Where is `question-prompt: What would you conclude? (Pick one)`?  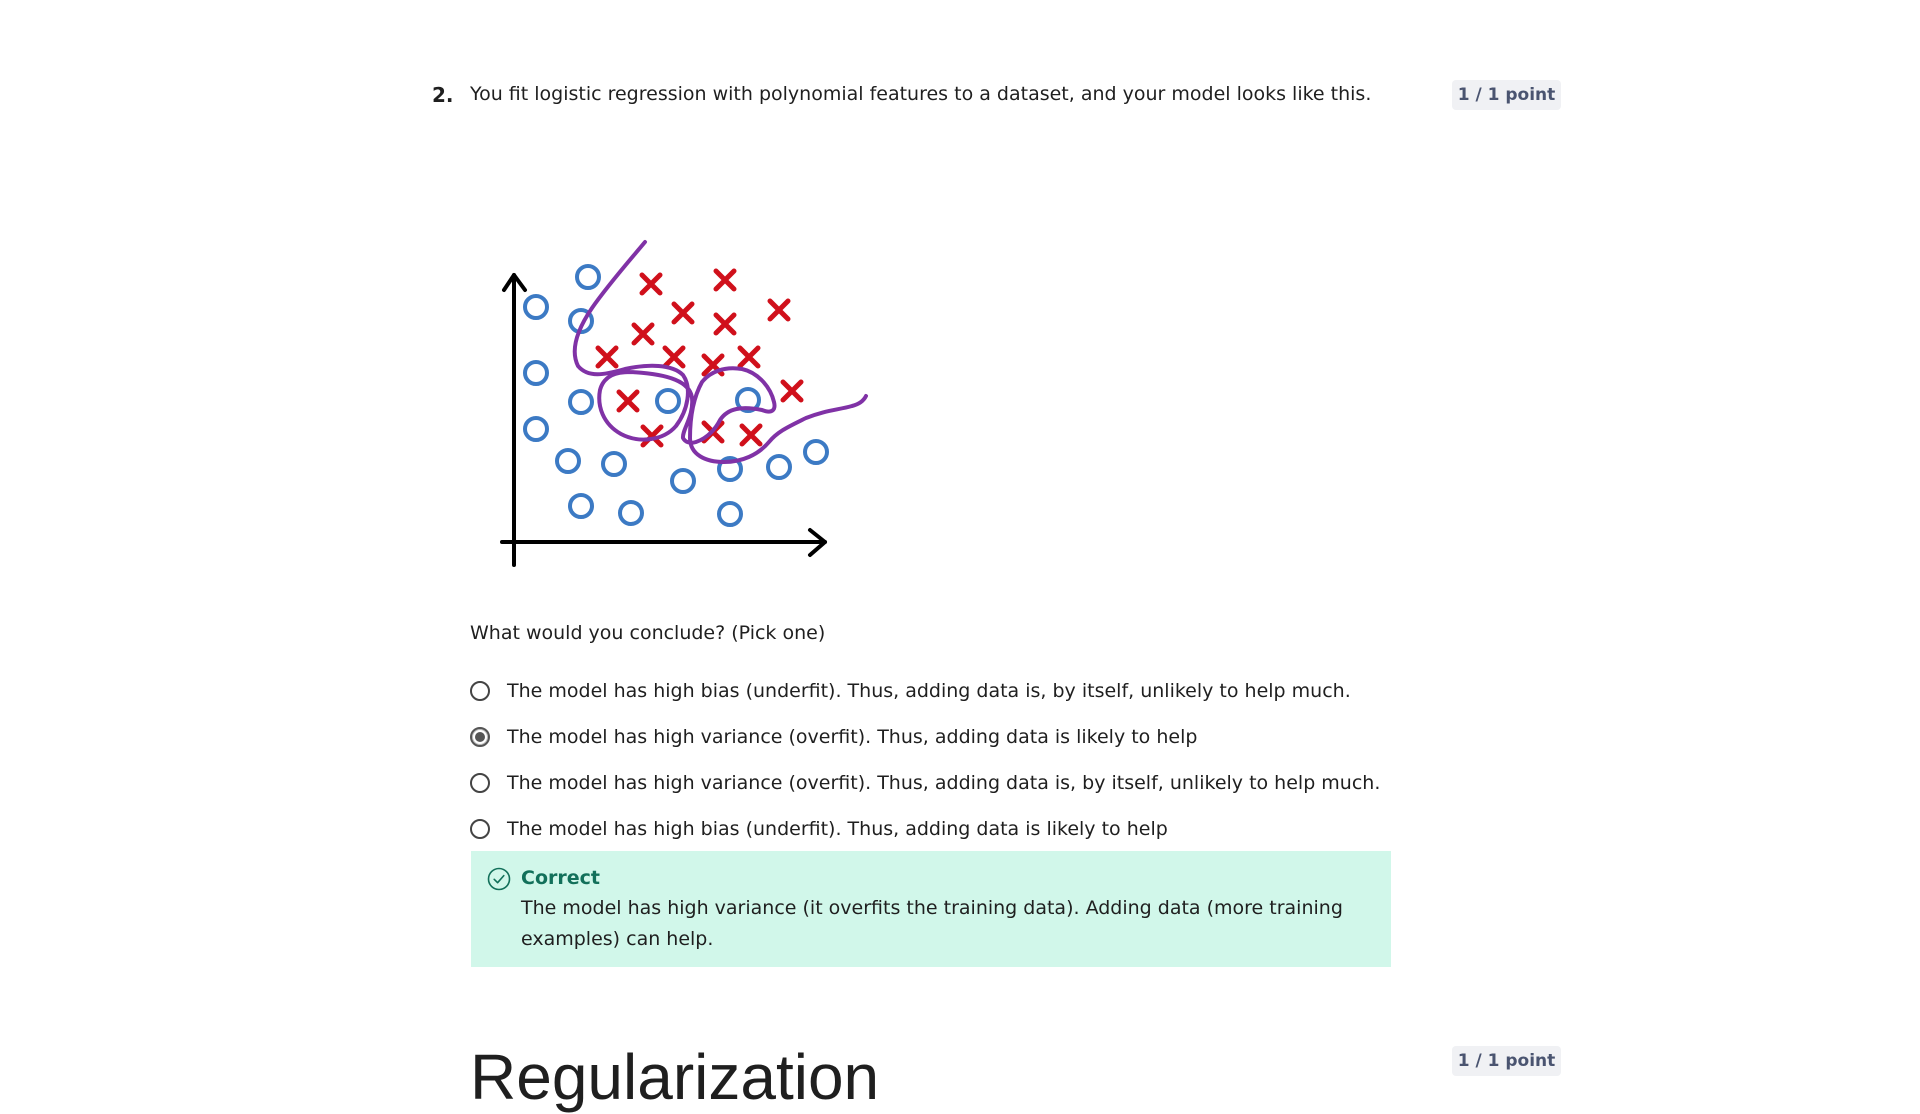
question-prompt: What would you conclude? (Pick one) is located at coordinates (648, 633).